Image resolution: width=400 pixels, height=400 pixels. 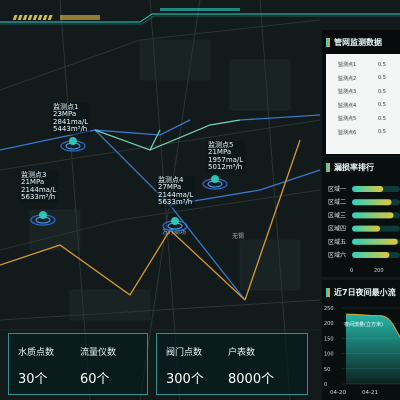 What do you see at coordinates (327, 370) in the screenshot?
I see `night-flow-y-tick: 50` at bounding box center [327, 370].